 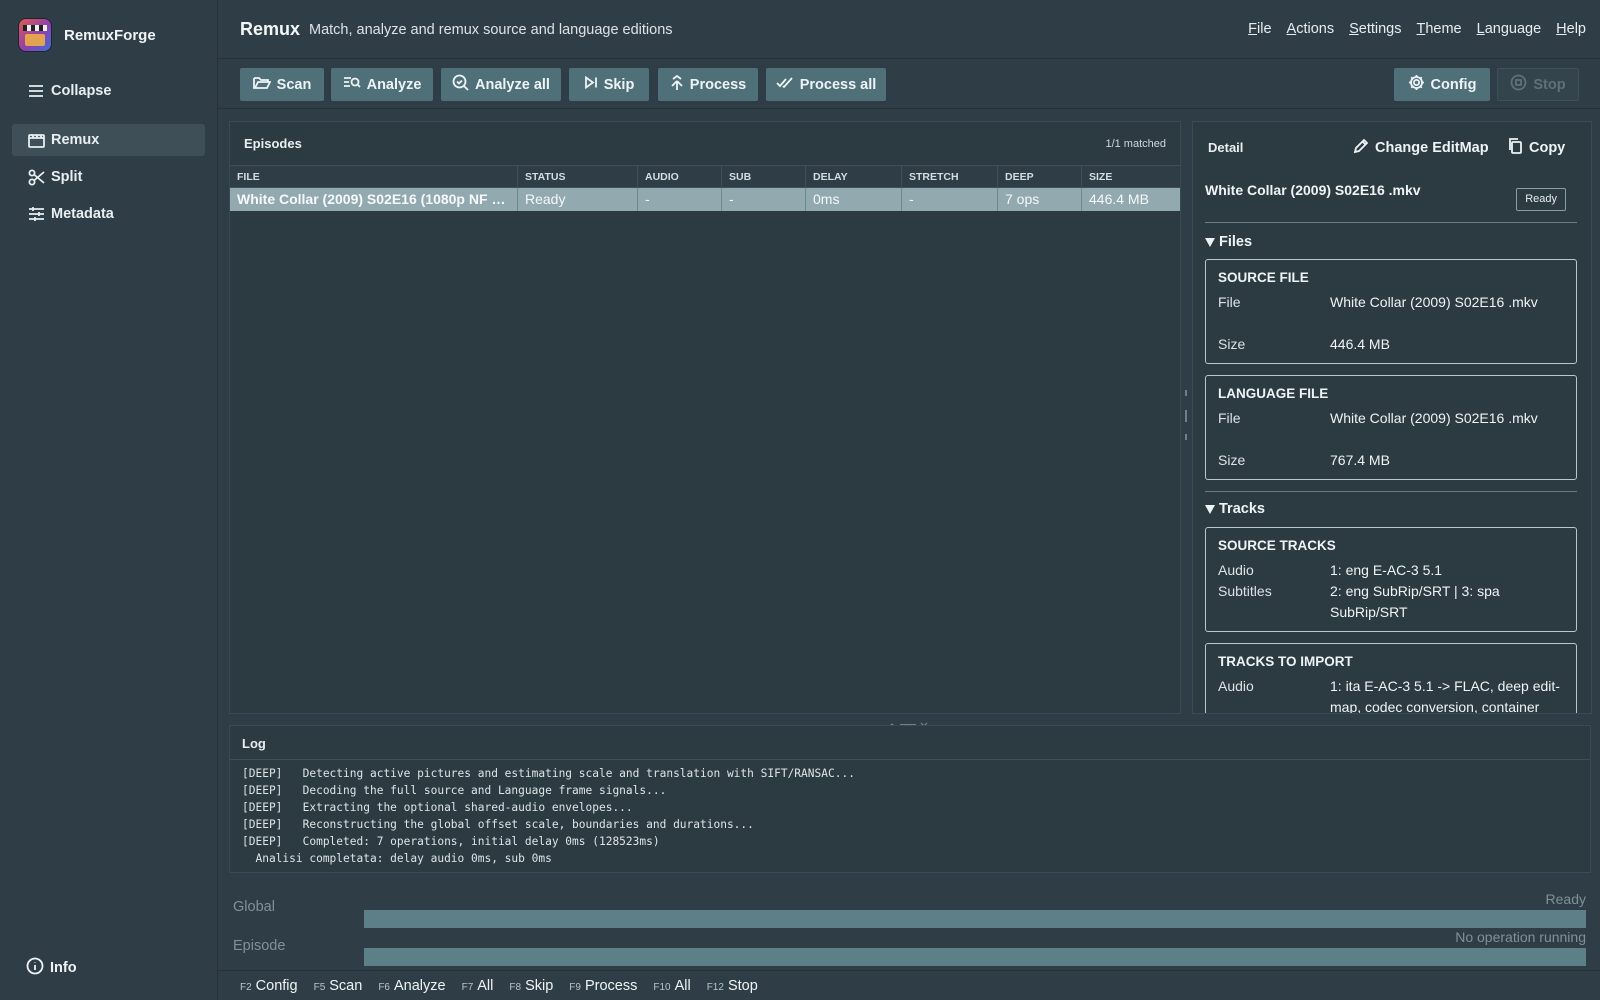 What do you see at coordinates (384, 987) in the screenshot?
I see `shortcut-key: F6` at bounding box center [384, 987].